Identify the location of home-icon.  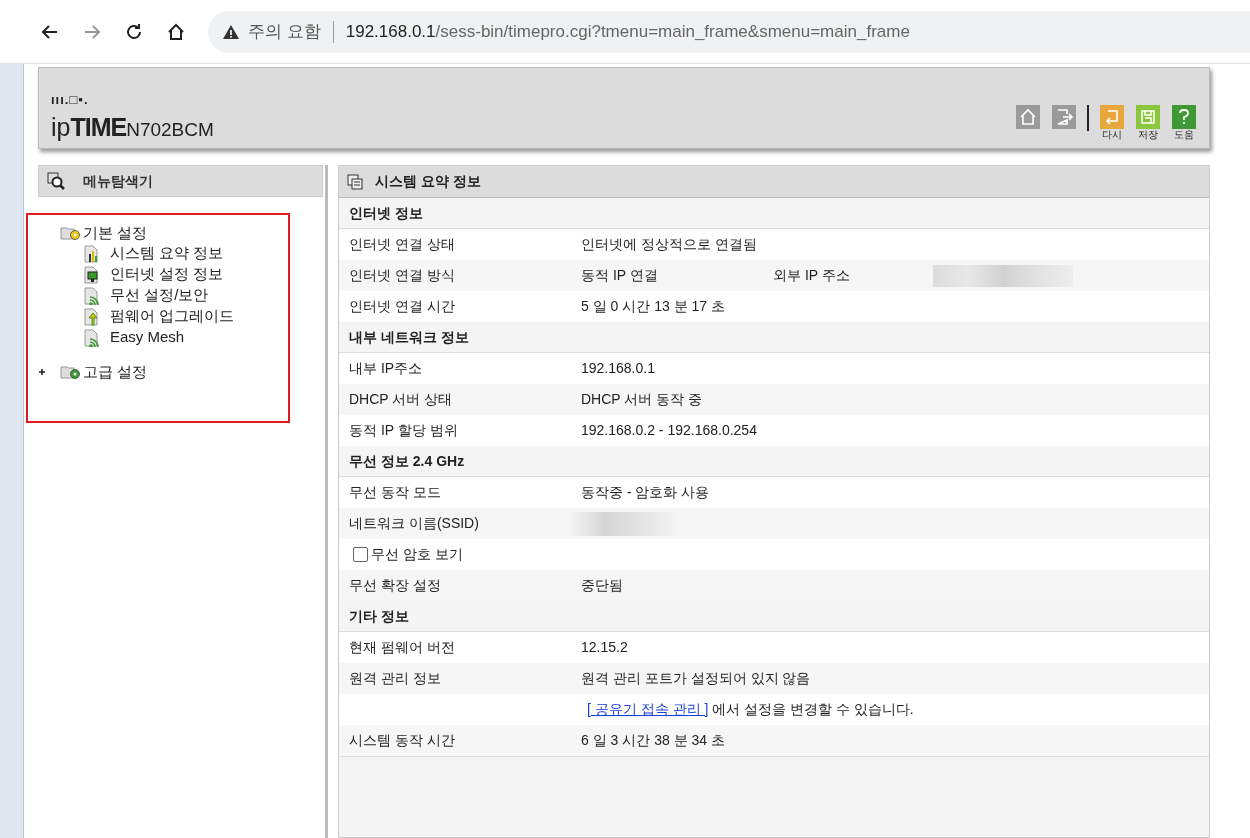
(176, 31).